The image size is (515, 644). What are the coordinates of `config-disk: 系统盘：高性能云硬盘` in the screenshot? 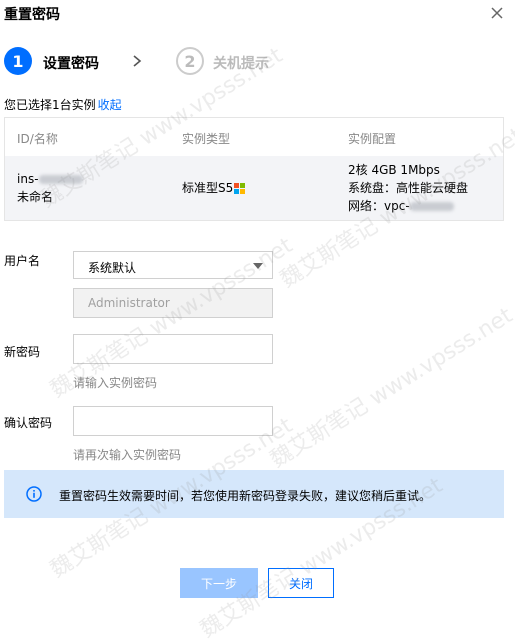 It's located at (408, 188).